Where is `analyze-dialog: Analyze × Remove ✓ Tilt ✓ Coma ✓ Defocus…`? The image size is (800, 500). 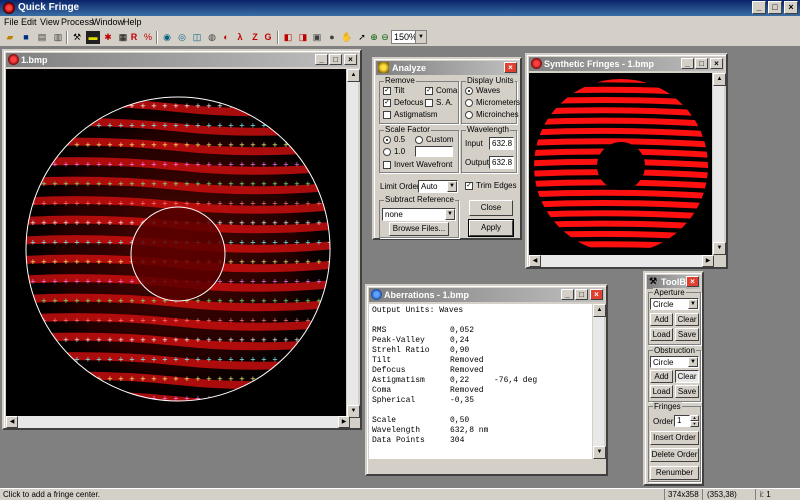 analyze-dialog: Analyze × Remove ✓ Tilt ✓ Coma ✓ Defocus… is located at coordinates (447, 148).